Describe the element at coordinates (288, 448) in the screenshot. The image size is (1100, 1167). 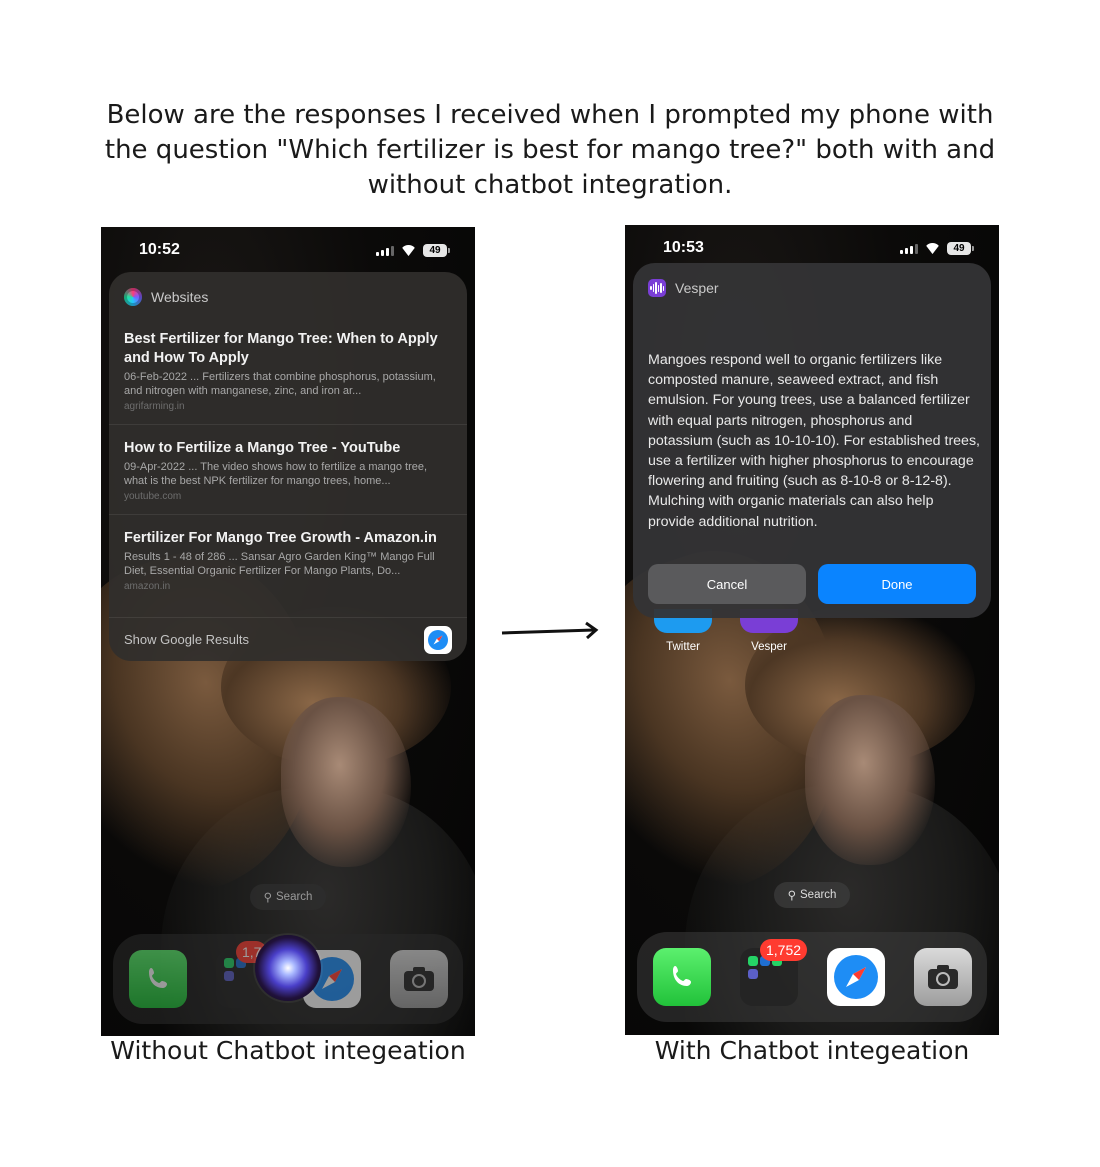
I see `result-title: How to Fertilize a Mango Tree - YouTube` at that location.